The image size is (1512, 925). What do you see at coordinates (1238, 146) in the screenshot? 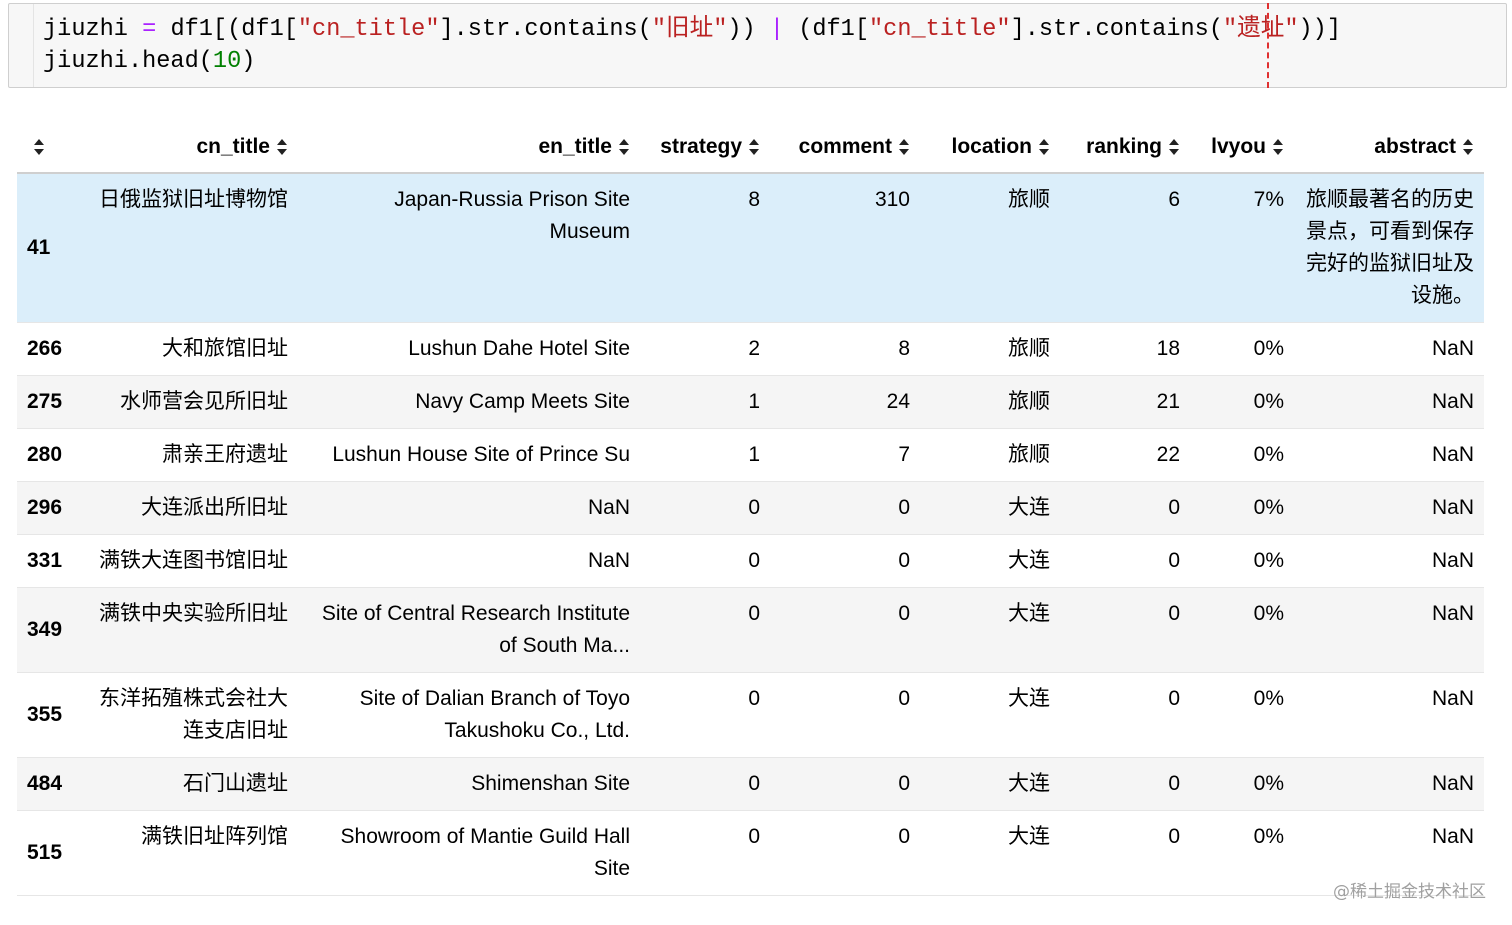
I see `column-header-label: lvyou` at bounding box center [1238, 146].